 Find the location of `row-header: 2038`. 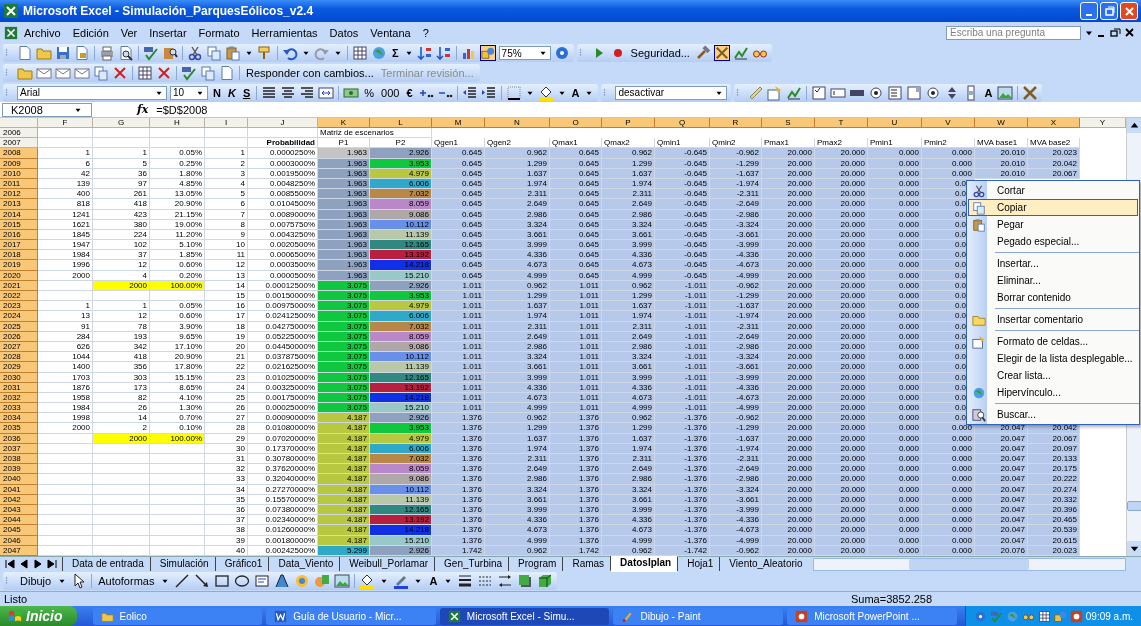

row-header: 2038 is located at coordinates (19, 459).